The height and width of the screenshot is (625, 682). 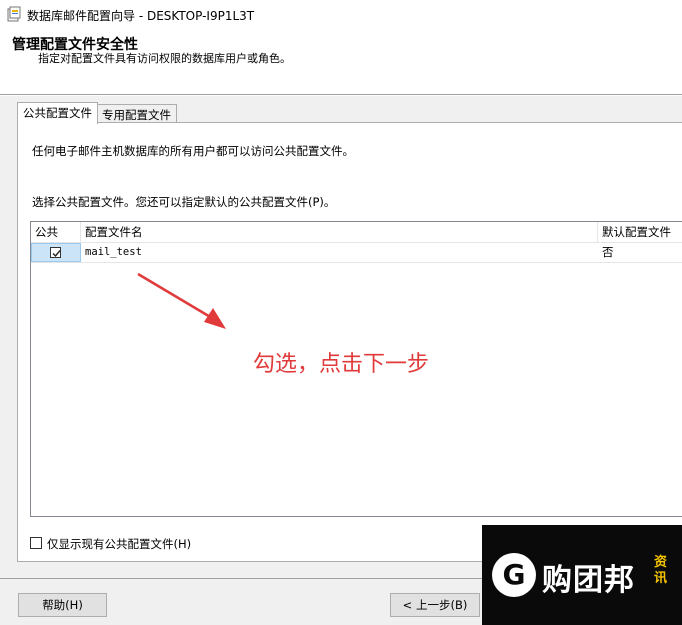 What do you see at coordinates (141, 16) in the screenshot?
I see `window-title: 数据库邮件配置向导 - DESKTOP-I9P1L3T` at bounding box center [141, 16].